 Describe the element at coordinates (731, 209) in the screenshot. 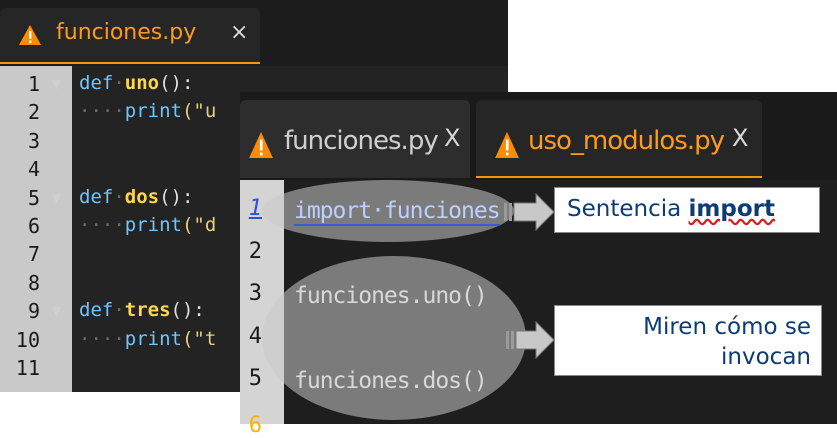

I see `callout-keyword: import` at that location.